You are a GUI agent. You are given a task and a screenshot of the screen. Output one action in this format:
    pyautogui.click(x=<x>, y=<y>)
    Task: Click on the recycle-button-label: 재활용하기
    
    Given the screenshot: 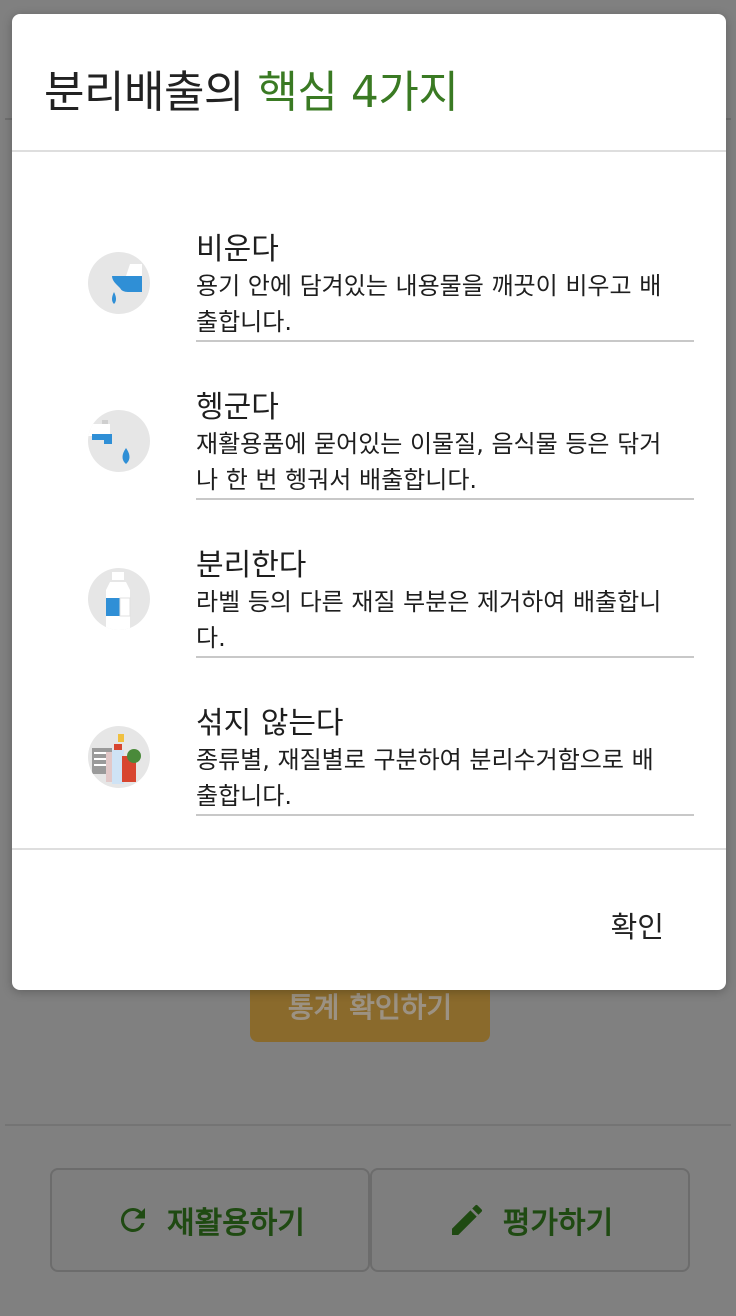 What is the action you would take?
    pyautogui.click(x=236, y=1223)
    